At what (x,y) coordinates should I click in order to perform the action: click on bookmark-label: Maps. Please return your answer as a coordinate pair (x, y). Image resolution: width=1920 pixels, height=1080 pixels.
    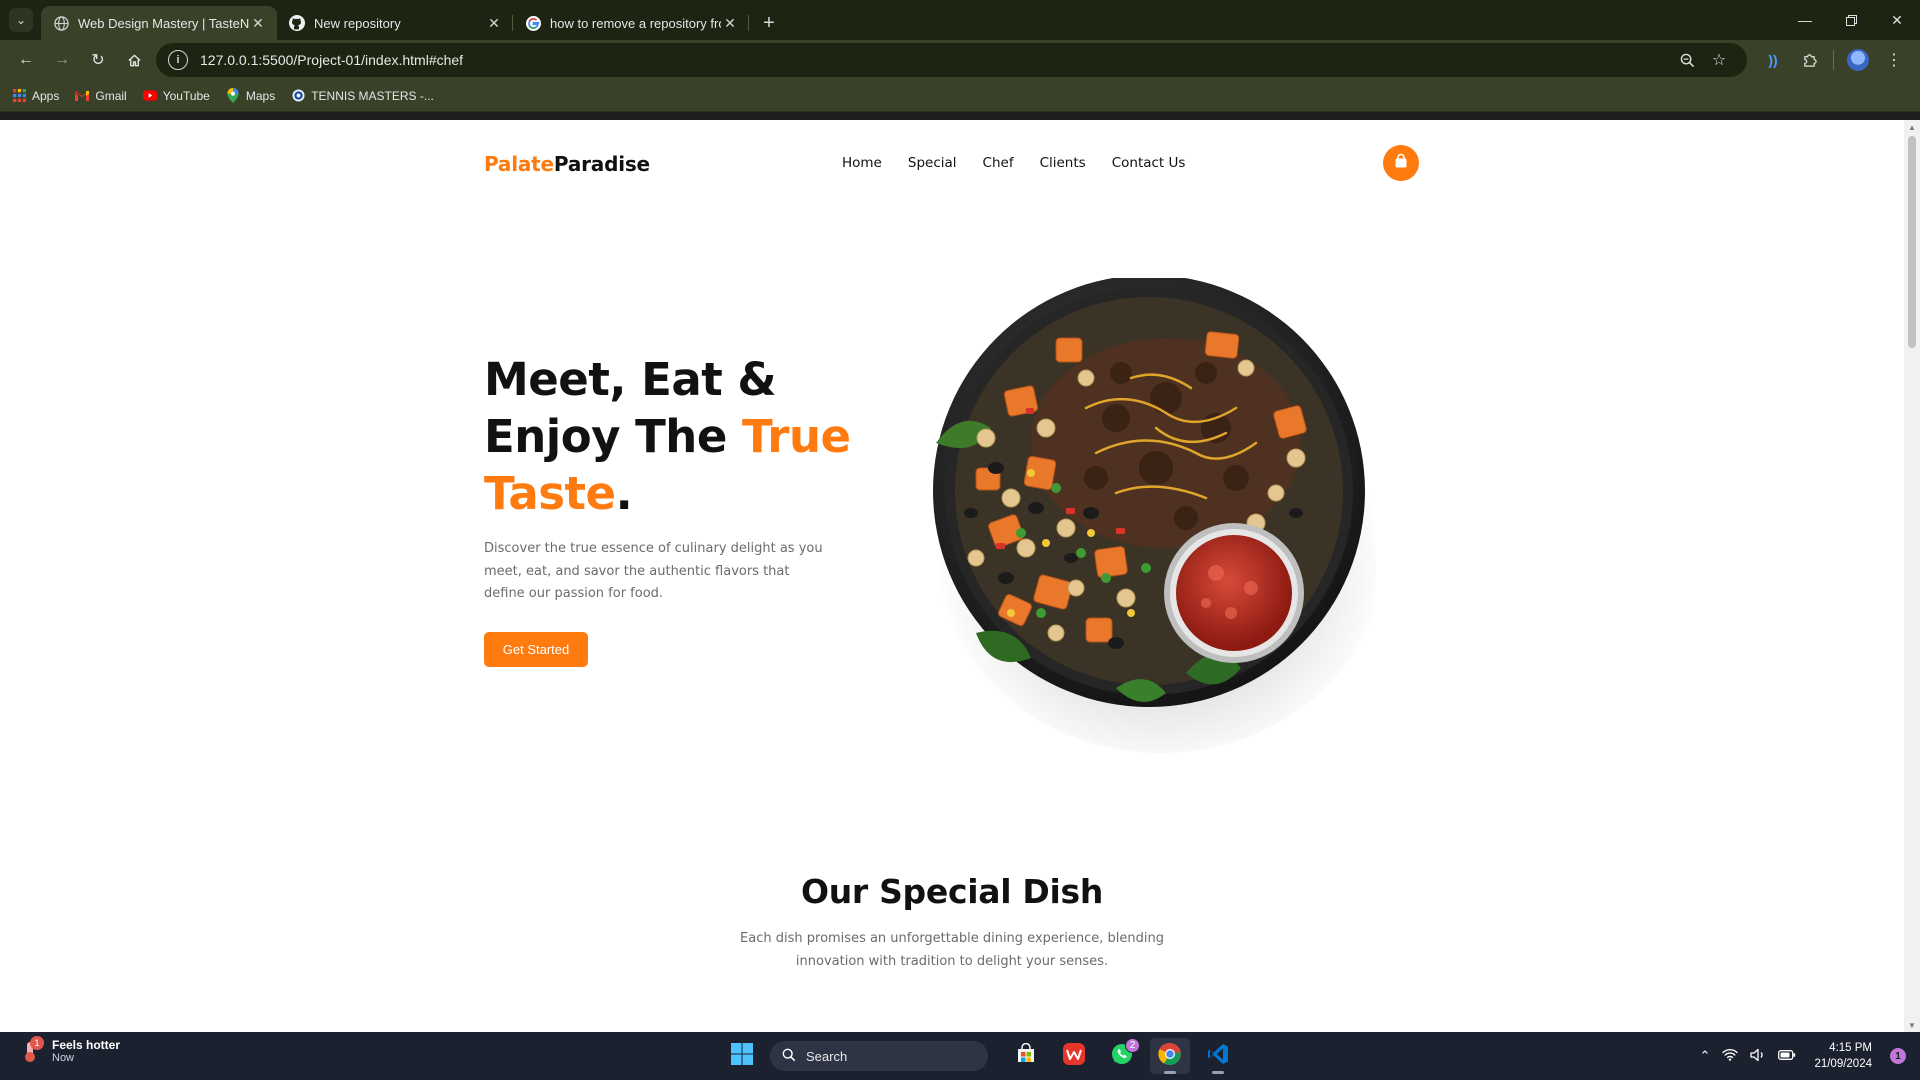
    Looking at the image, I should click on (260, 95).